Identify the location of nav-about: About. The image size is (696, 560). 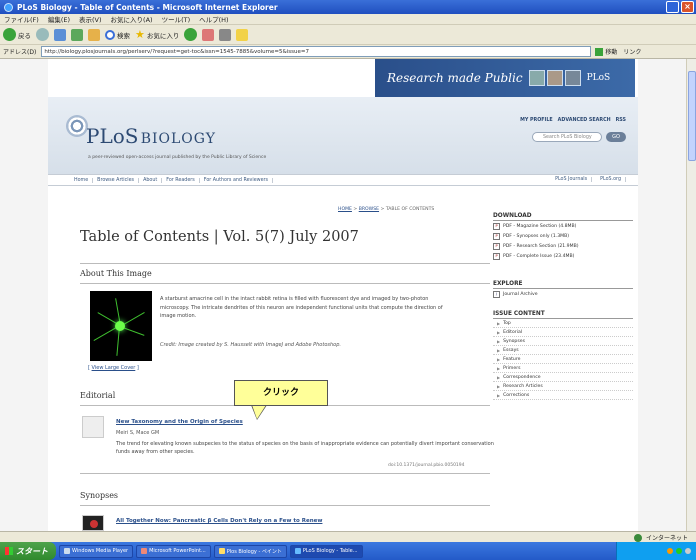
(151, 180).